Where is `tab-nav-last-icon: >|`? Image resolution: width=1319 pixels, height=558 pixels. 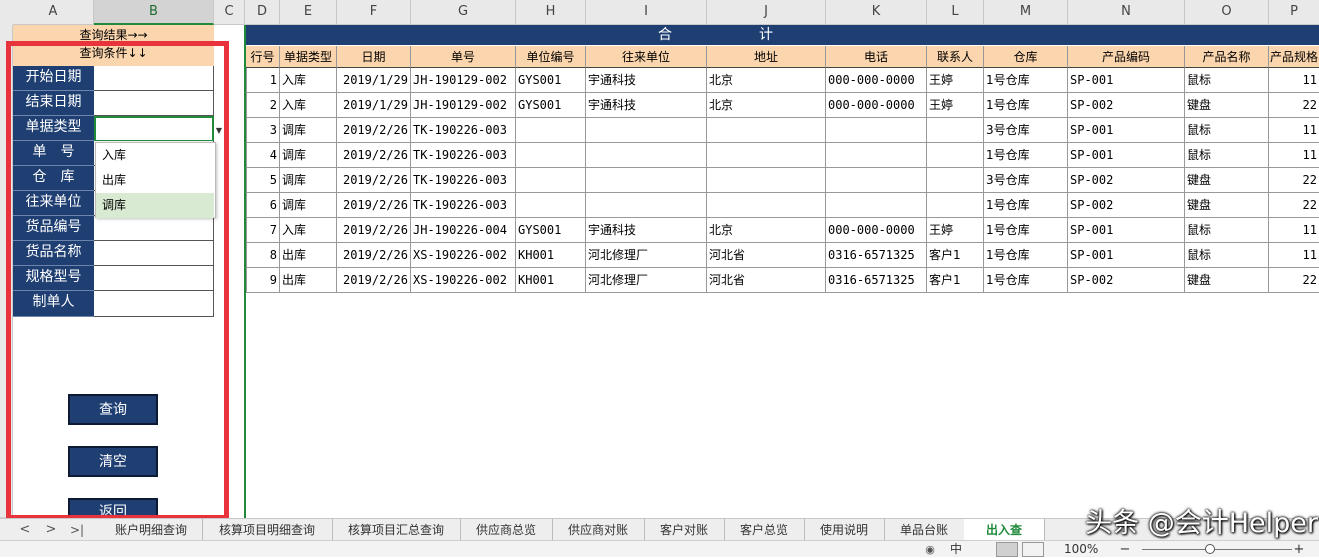
tab-nav-last-icon: >| is located at coordinates (77, 529).